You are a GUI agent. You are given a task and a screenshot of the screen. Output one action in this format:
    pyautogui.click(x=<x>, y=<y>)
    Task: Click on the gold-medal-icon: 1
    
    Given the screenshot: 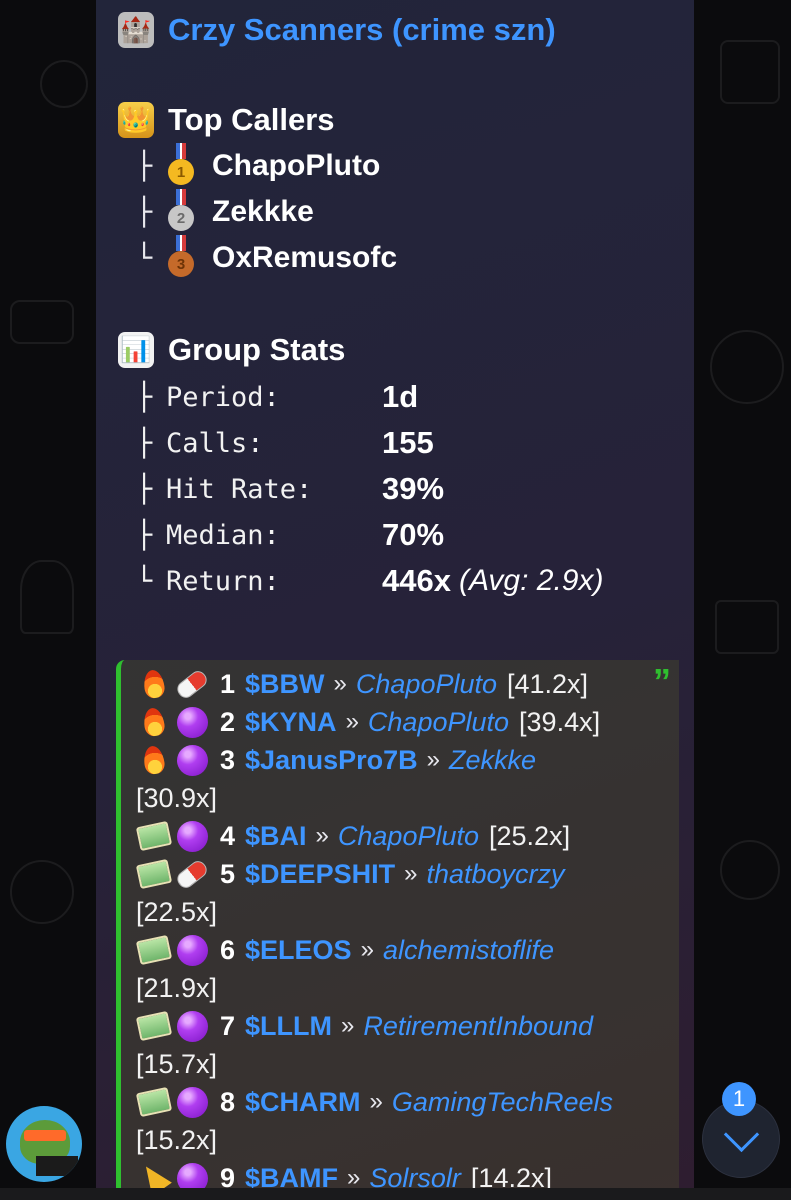 What is the action you would take?
    pyautogui.click(x=181, y=164)
    